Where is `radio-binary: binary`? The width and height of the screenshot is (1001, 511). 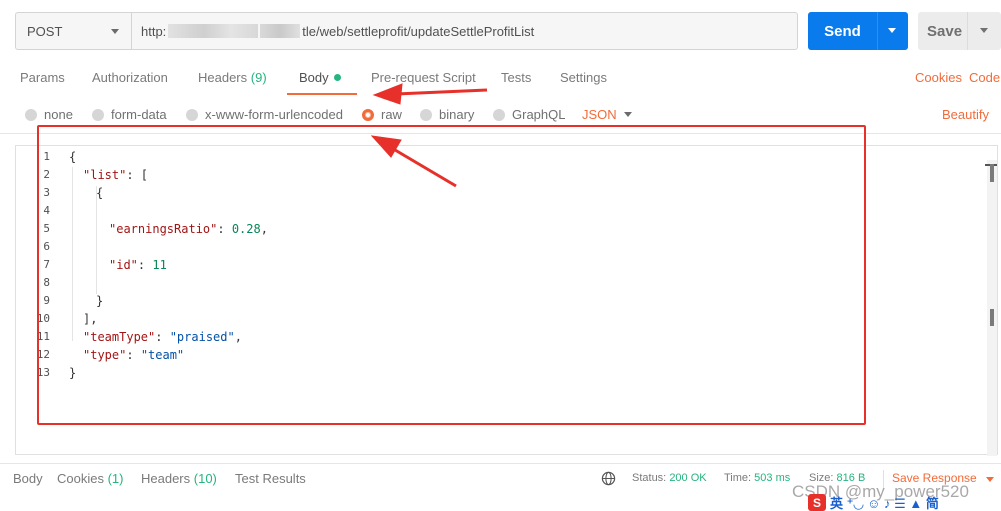
radio-binary: binary is located at coordinates (447, 114).